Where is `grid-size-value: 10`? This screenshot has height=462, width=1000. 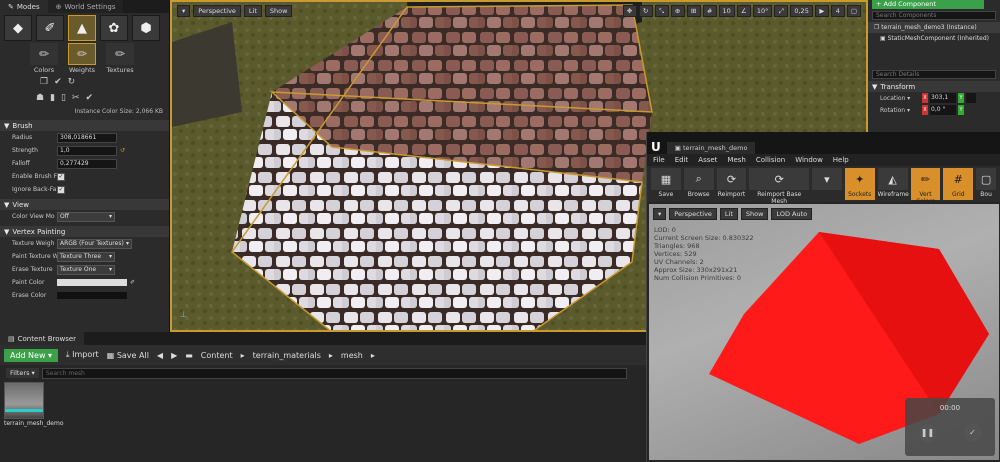 grid-size-value: 10 is located at coordinates (726, 11).